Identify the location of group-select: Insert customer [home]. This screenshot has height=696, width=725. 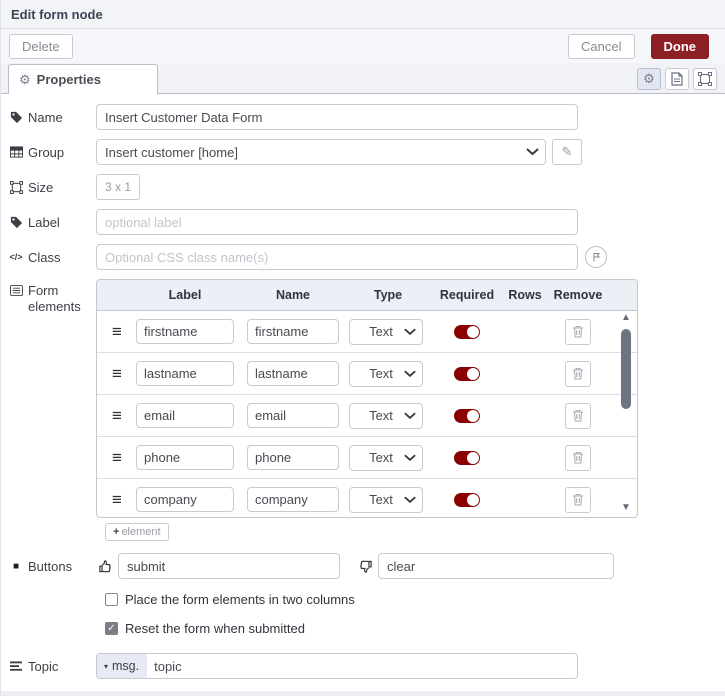
(321, 152).